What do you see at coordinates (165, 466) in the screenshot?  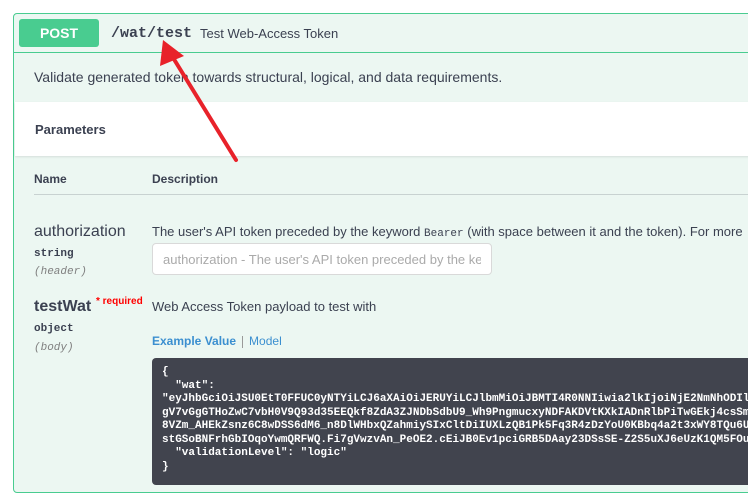 I see `code-line: }` at bounding box center [165, 466].